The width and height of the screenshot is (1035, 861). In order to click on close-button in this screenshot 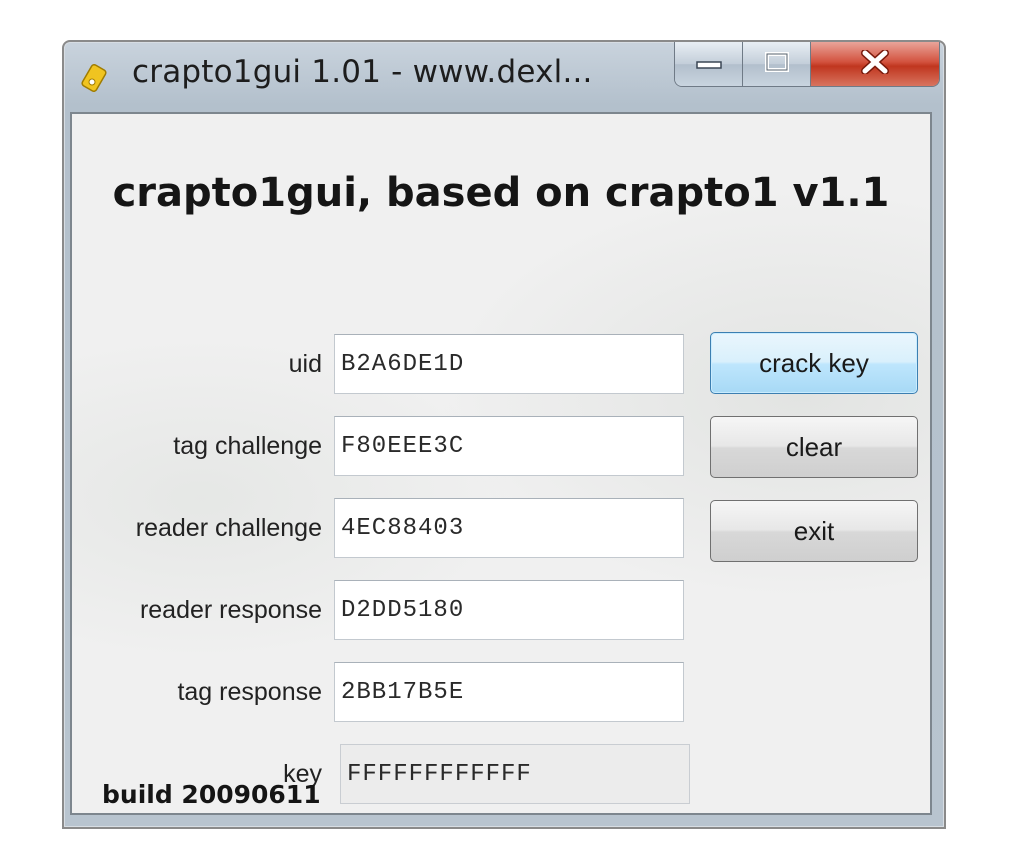, I will do `click(875, 64)`.